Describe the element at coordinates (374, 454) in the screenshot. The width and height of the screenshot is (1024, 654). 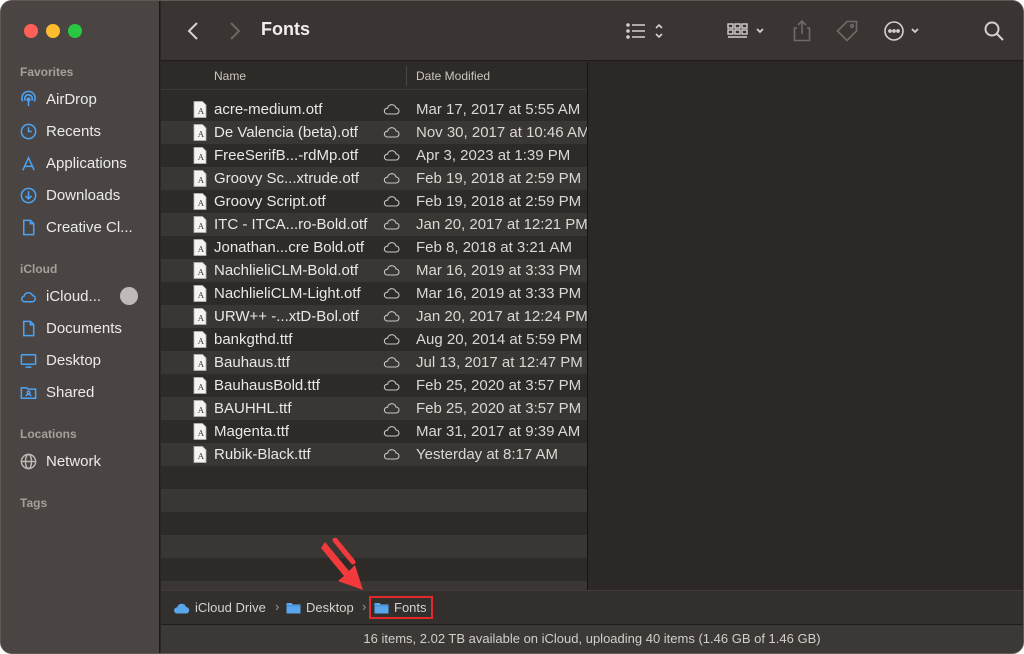
I see `table-row: A Rubik-Black.ttf Yesterday at 8:17 AM` at that location.